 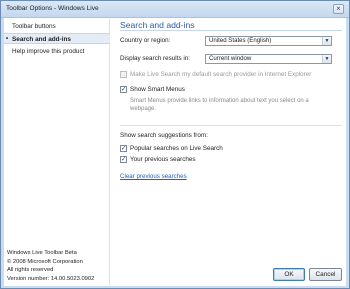 I want to click on popular-searches-checkbox: ✓, so click(x=123, y=148).